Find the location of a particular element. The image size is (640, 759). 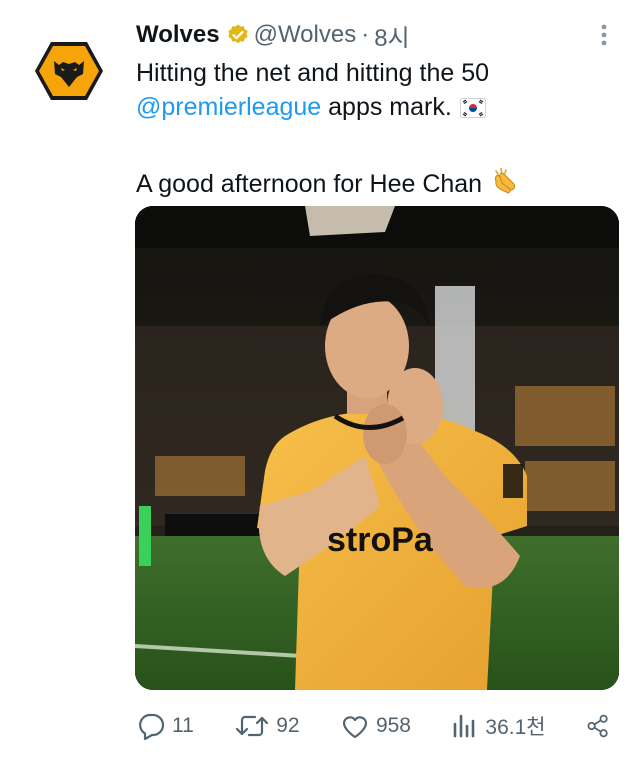

jersey-sponsor-text: stroPa is located at coordinates (380, 540).